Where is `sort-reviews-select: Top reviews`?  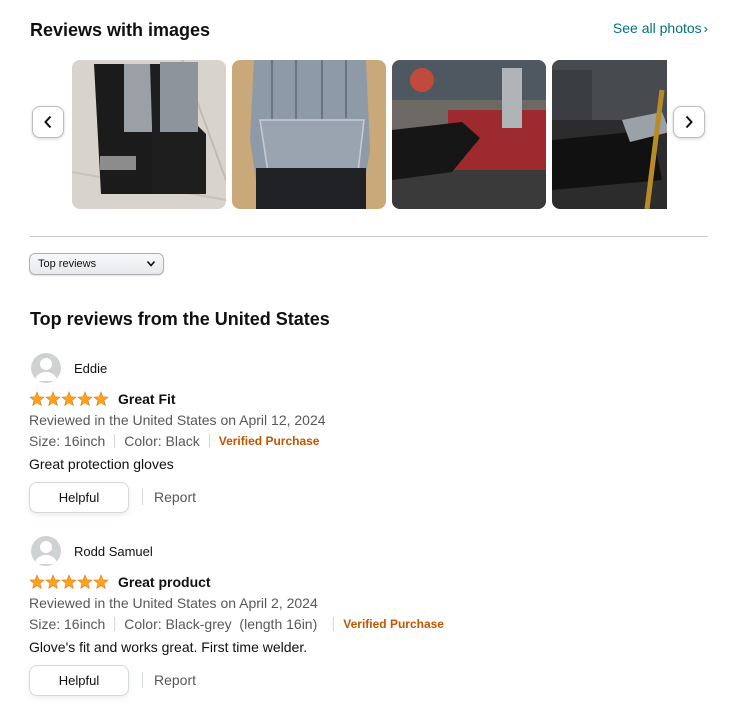
sort-reviews-select: Top reviews is located at coordinates (96, 264).